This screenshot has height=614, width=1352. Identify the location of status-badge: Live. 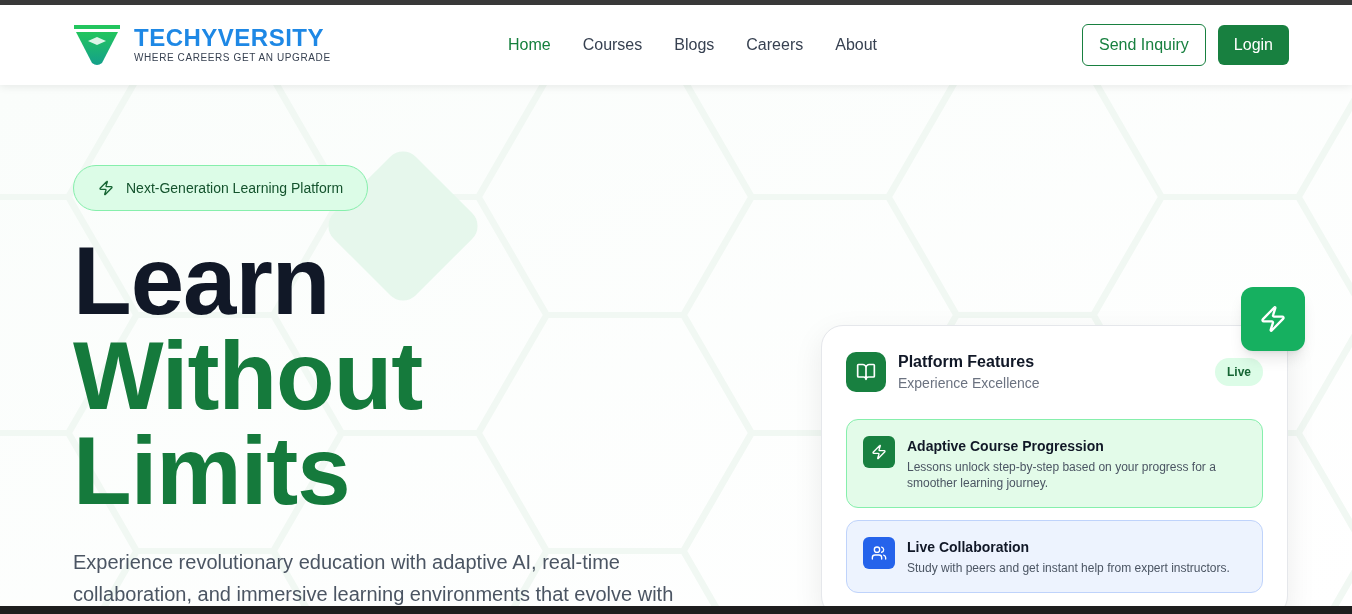
(1239, 372).